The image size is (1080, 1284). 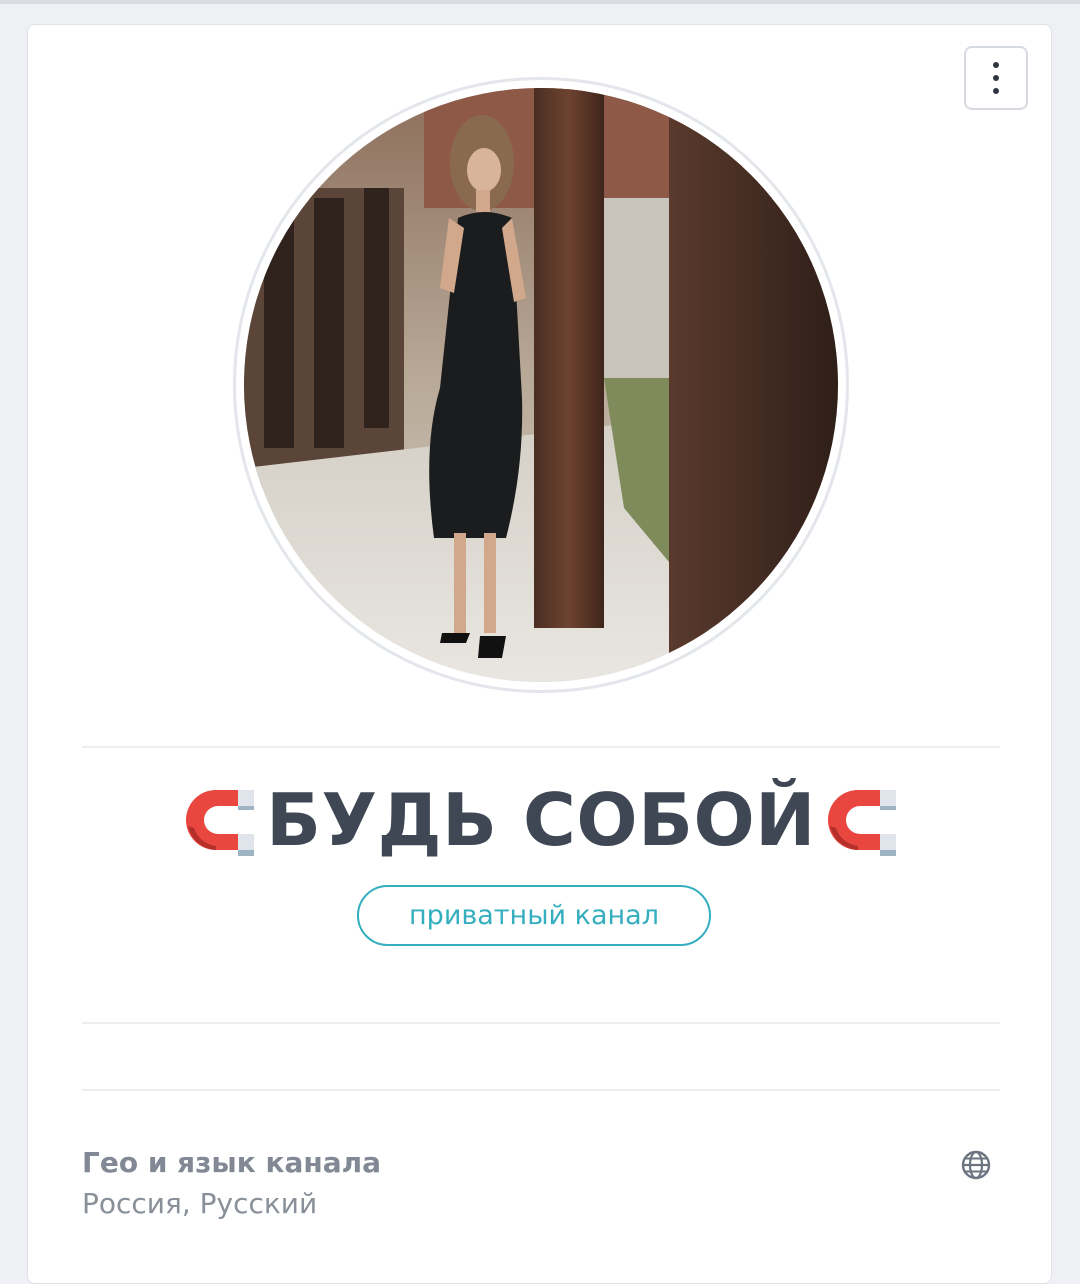 I want to click on geo-value: Россия, Русский, so click(x=200, y=1203).